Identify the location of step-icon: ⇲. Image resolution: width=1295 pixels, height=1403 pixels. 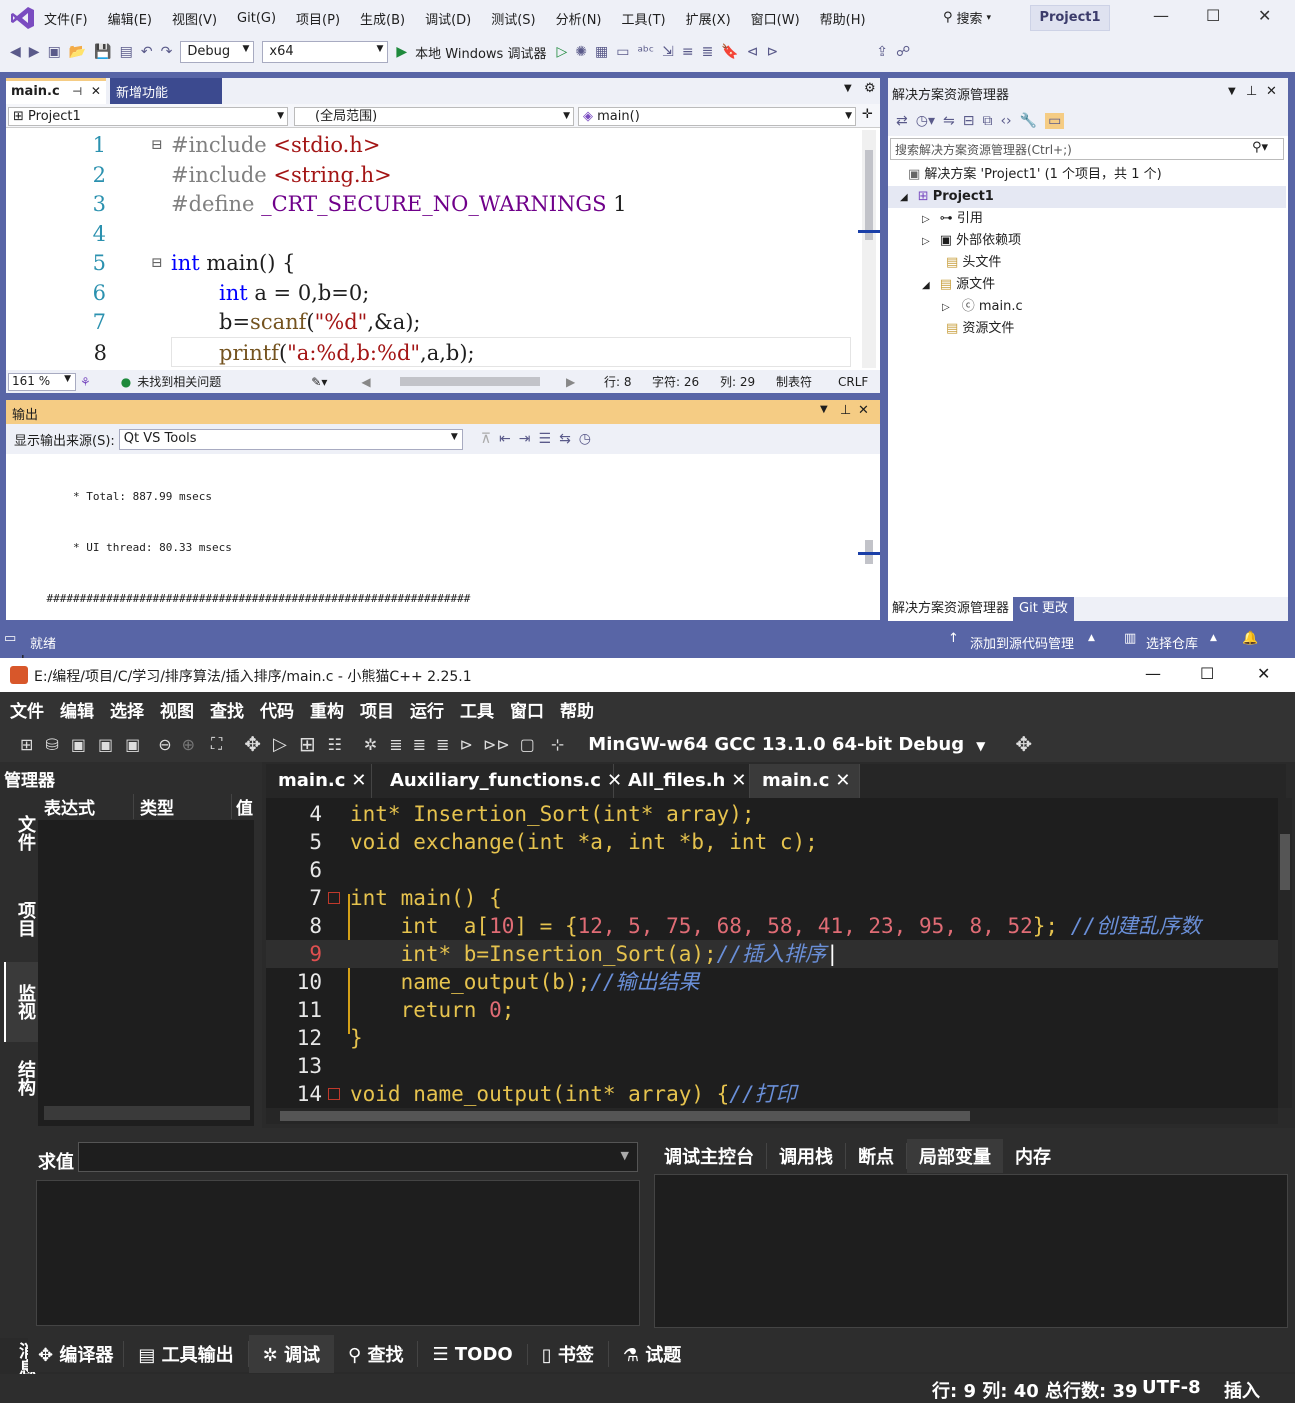
(668, 52).